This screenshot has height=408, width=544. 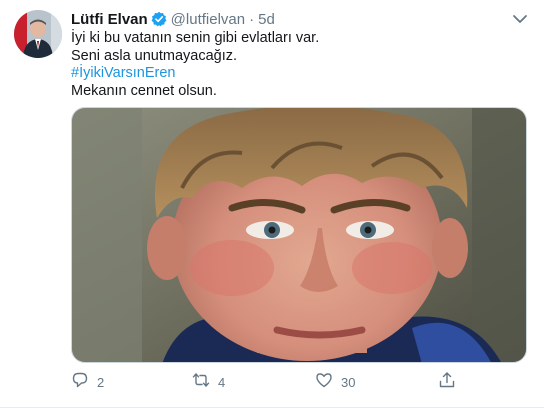 I want to click on author-name: Lütfi Elvan, so click(x=109, y=19).